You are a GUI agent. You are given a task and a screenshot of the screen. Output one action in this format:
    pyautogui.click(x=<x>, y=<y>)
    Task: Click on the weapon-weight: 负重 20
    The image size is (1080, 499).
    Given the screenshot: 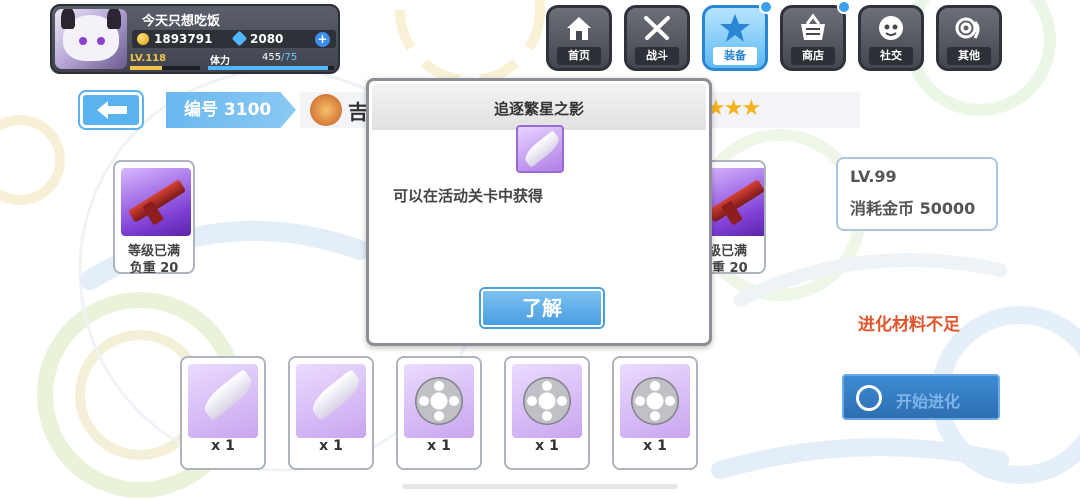 What is the action you would take?
    pyautogui.click(x=154, y=268)
    